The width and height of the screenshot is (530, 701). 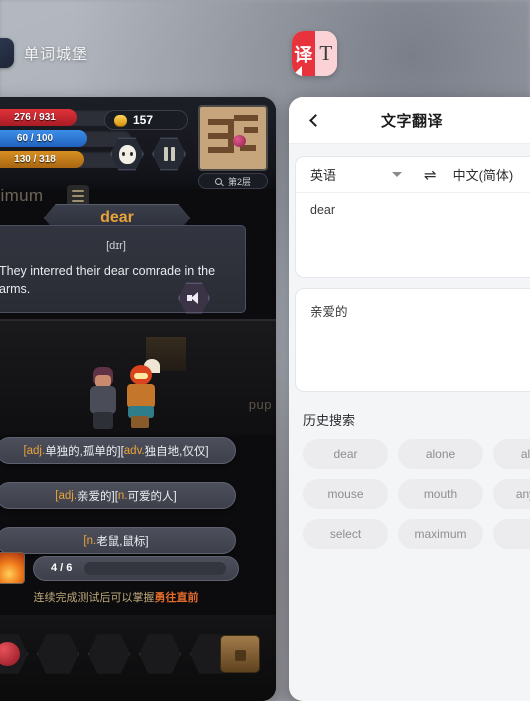 What do you see at coordinates (511, 454) in the screenshot?
I see `history-chip: along` at bounding box center [511, 454].